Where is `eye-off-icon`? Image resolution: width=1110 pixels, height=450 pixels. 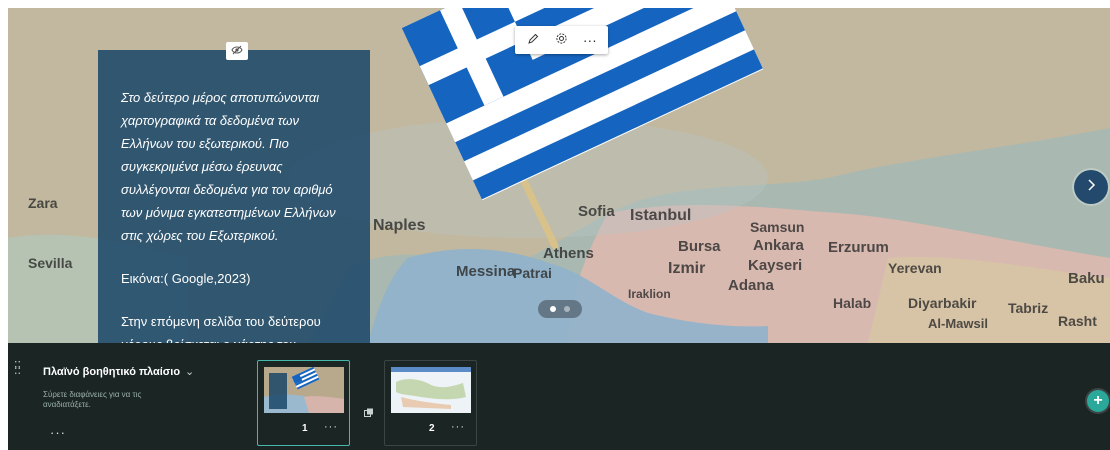
eye-off-icon is located at coordinates (237, 51).